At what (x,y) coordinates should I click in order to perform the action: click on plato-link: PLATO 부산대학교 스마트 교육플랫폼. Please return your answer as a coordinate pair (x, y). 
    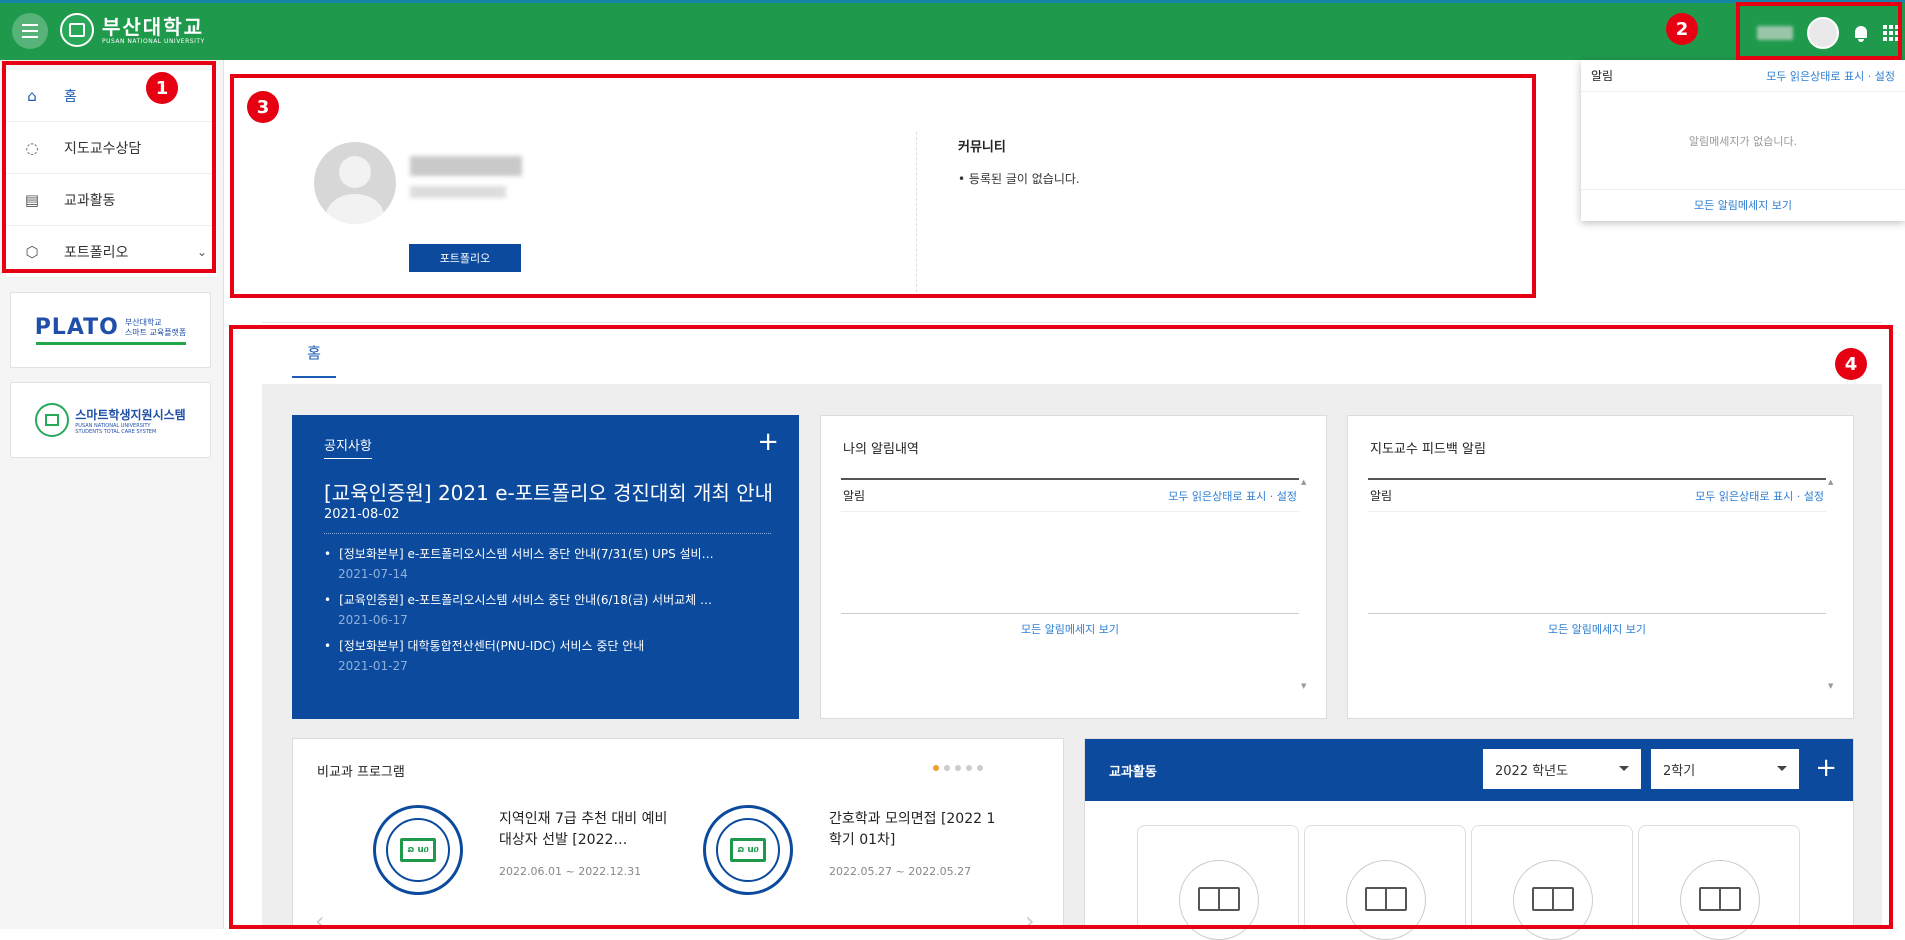
    Looking at the image, I should click on (110, 330).